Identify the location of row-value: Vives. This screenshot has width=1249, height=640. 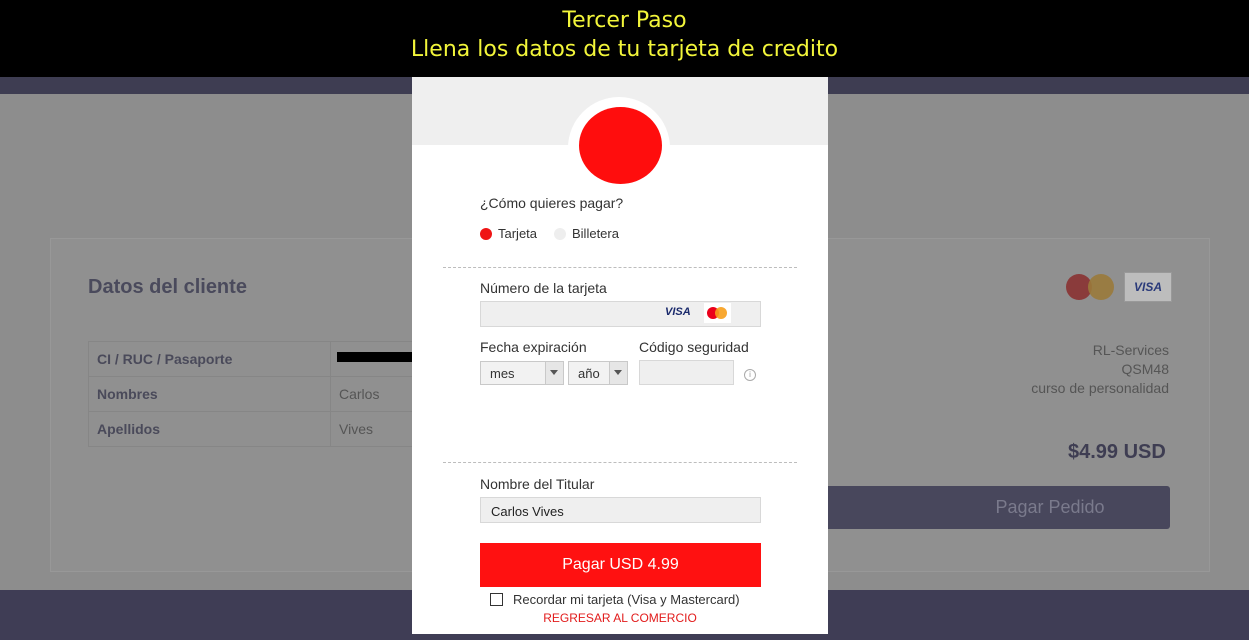
(374, 429).